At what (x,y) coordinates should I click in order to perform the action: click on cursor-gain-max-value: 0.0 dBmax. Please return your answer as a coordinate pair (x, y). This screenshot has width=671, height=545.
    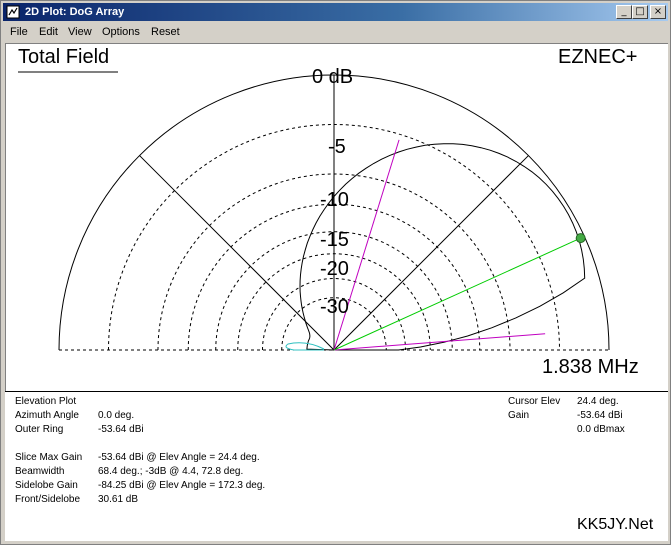
    Looking at the image, I should click on (601, 429).